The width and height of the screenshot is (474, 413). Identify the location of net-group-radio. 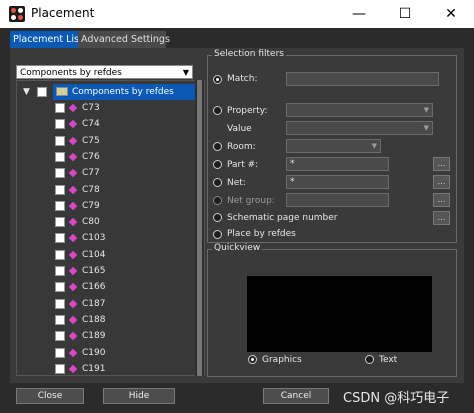
(217, 200).